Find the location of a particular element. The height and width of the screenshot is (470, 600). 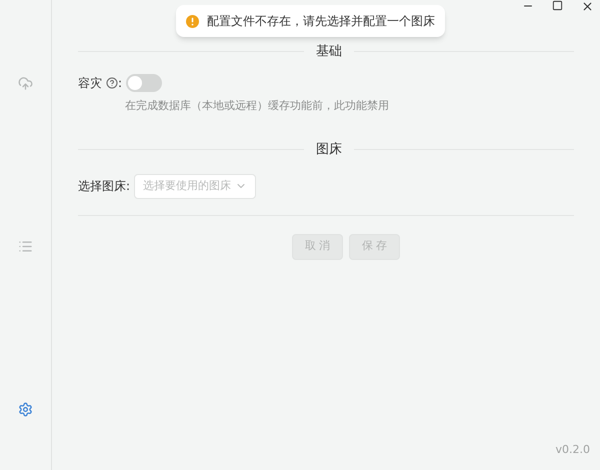

version-label: v0.2.0 is located at coordinates (573, 450).